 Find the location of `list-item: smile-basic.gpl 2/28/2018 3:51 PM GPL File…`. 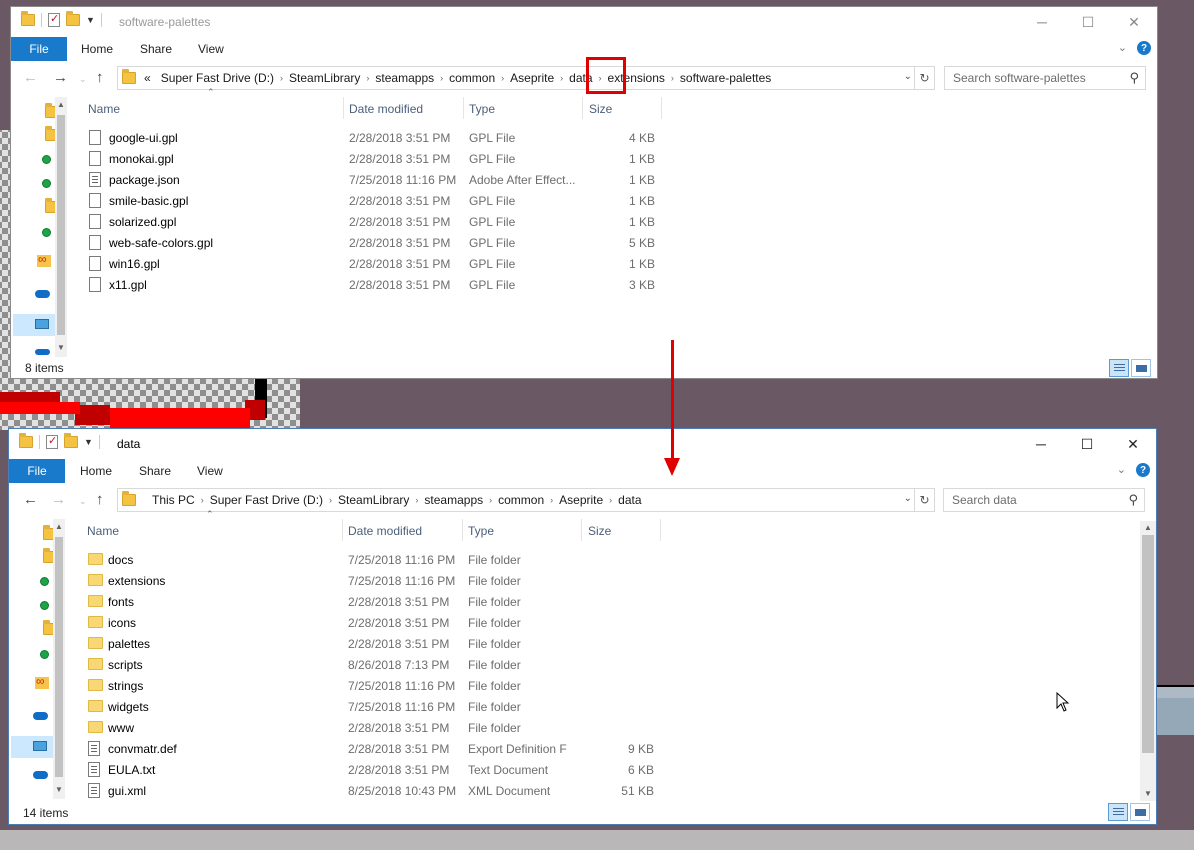

list-item: smile-basic.gpl 2/28/2018 3:51 PM GPL File… is located at coordinates (381, 201).